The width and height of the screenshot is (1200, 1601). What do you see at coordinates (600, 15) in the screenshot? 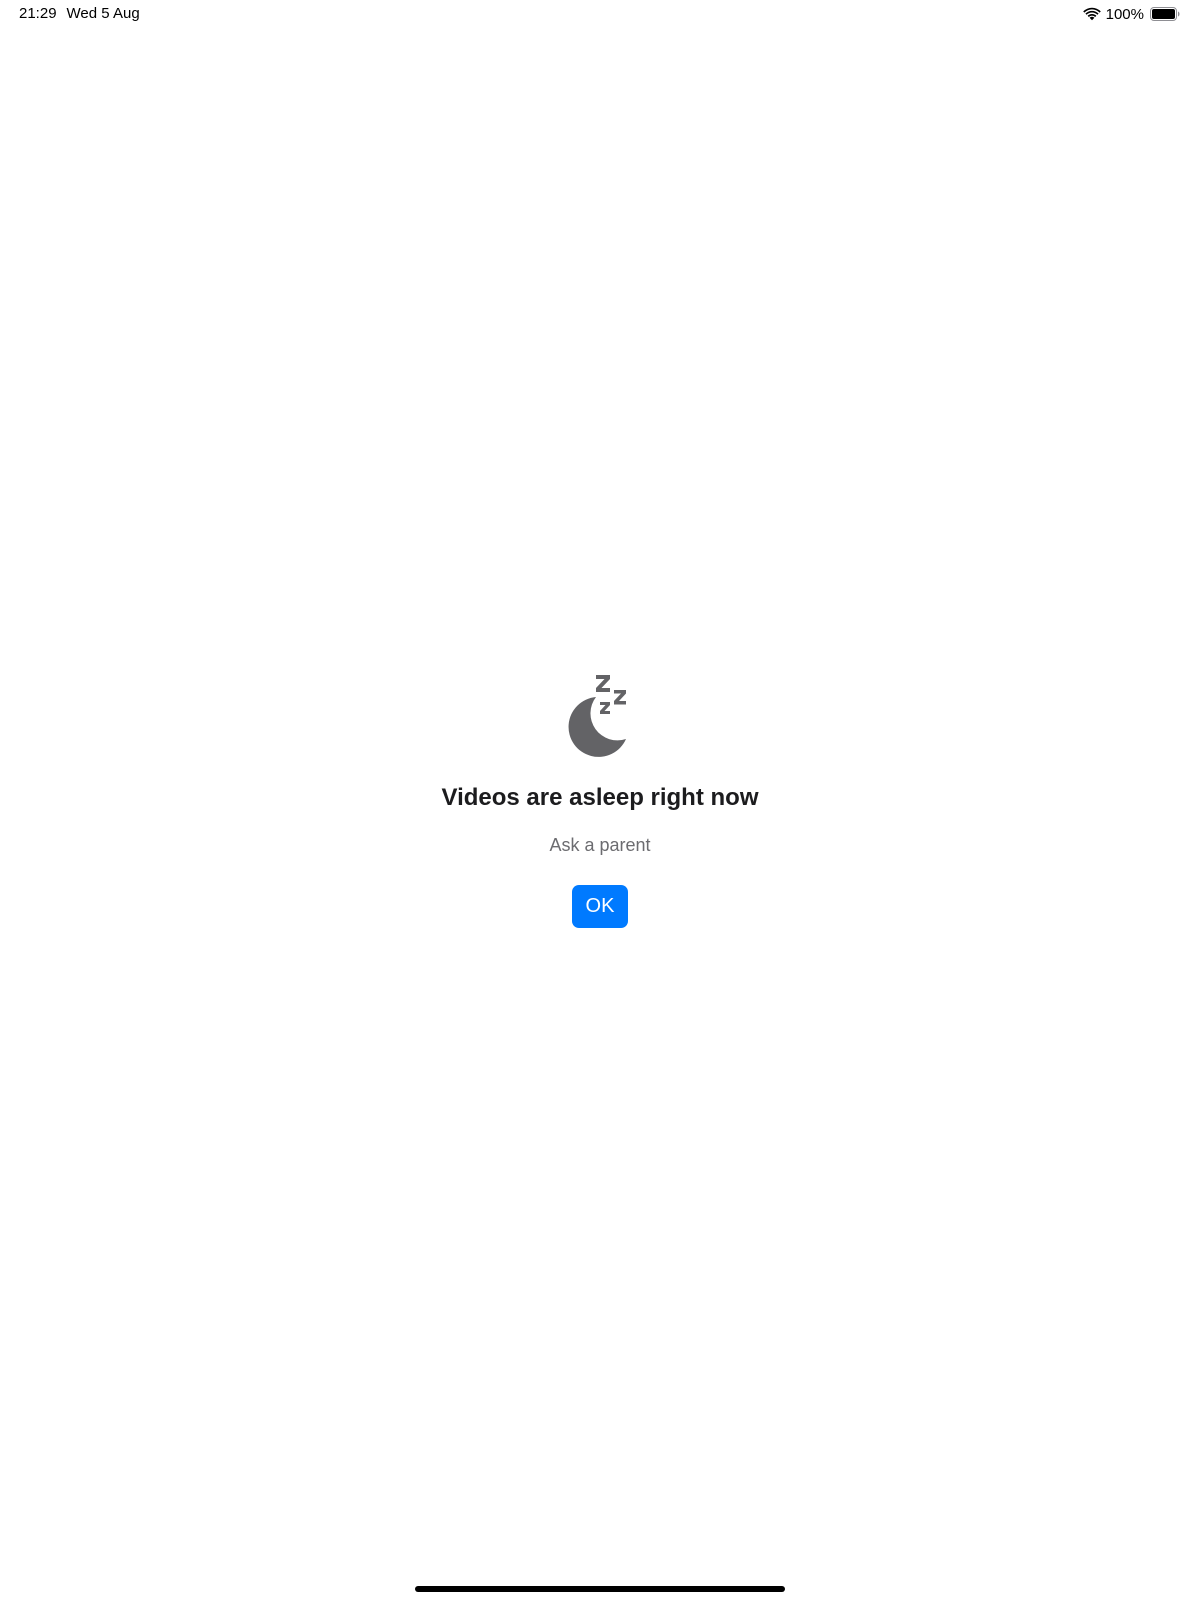
I see `status-bar: 21:29 Wed 5 Aug 100%` at bounding box center [600, 15].